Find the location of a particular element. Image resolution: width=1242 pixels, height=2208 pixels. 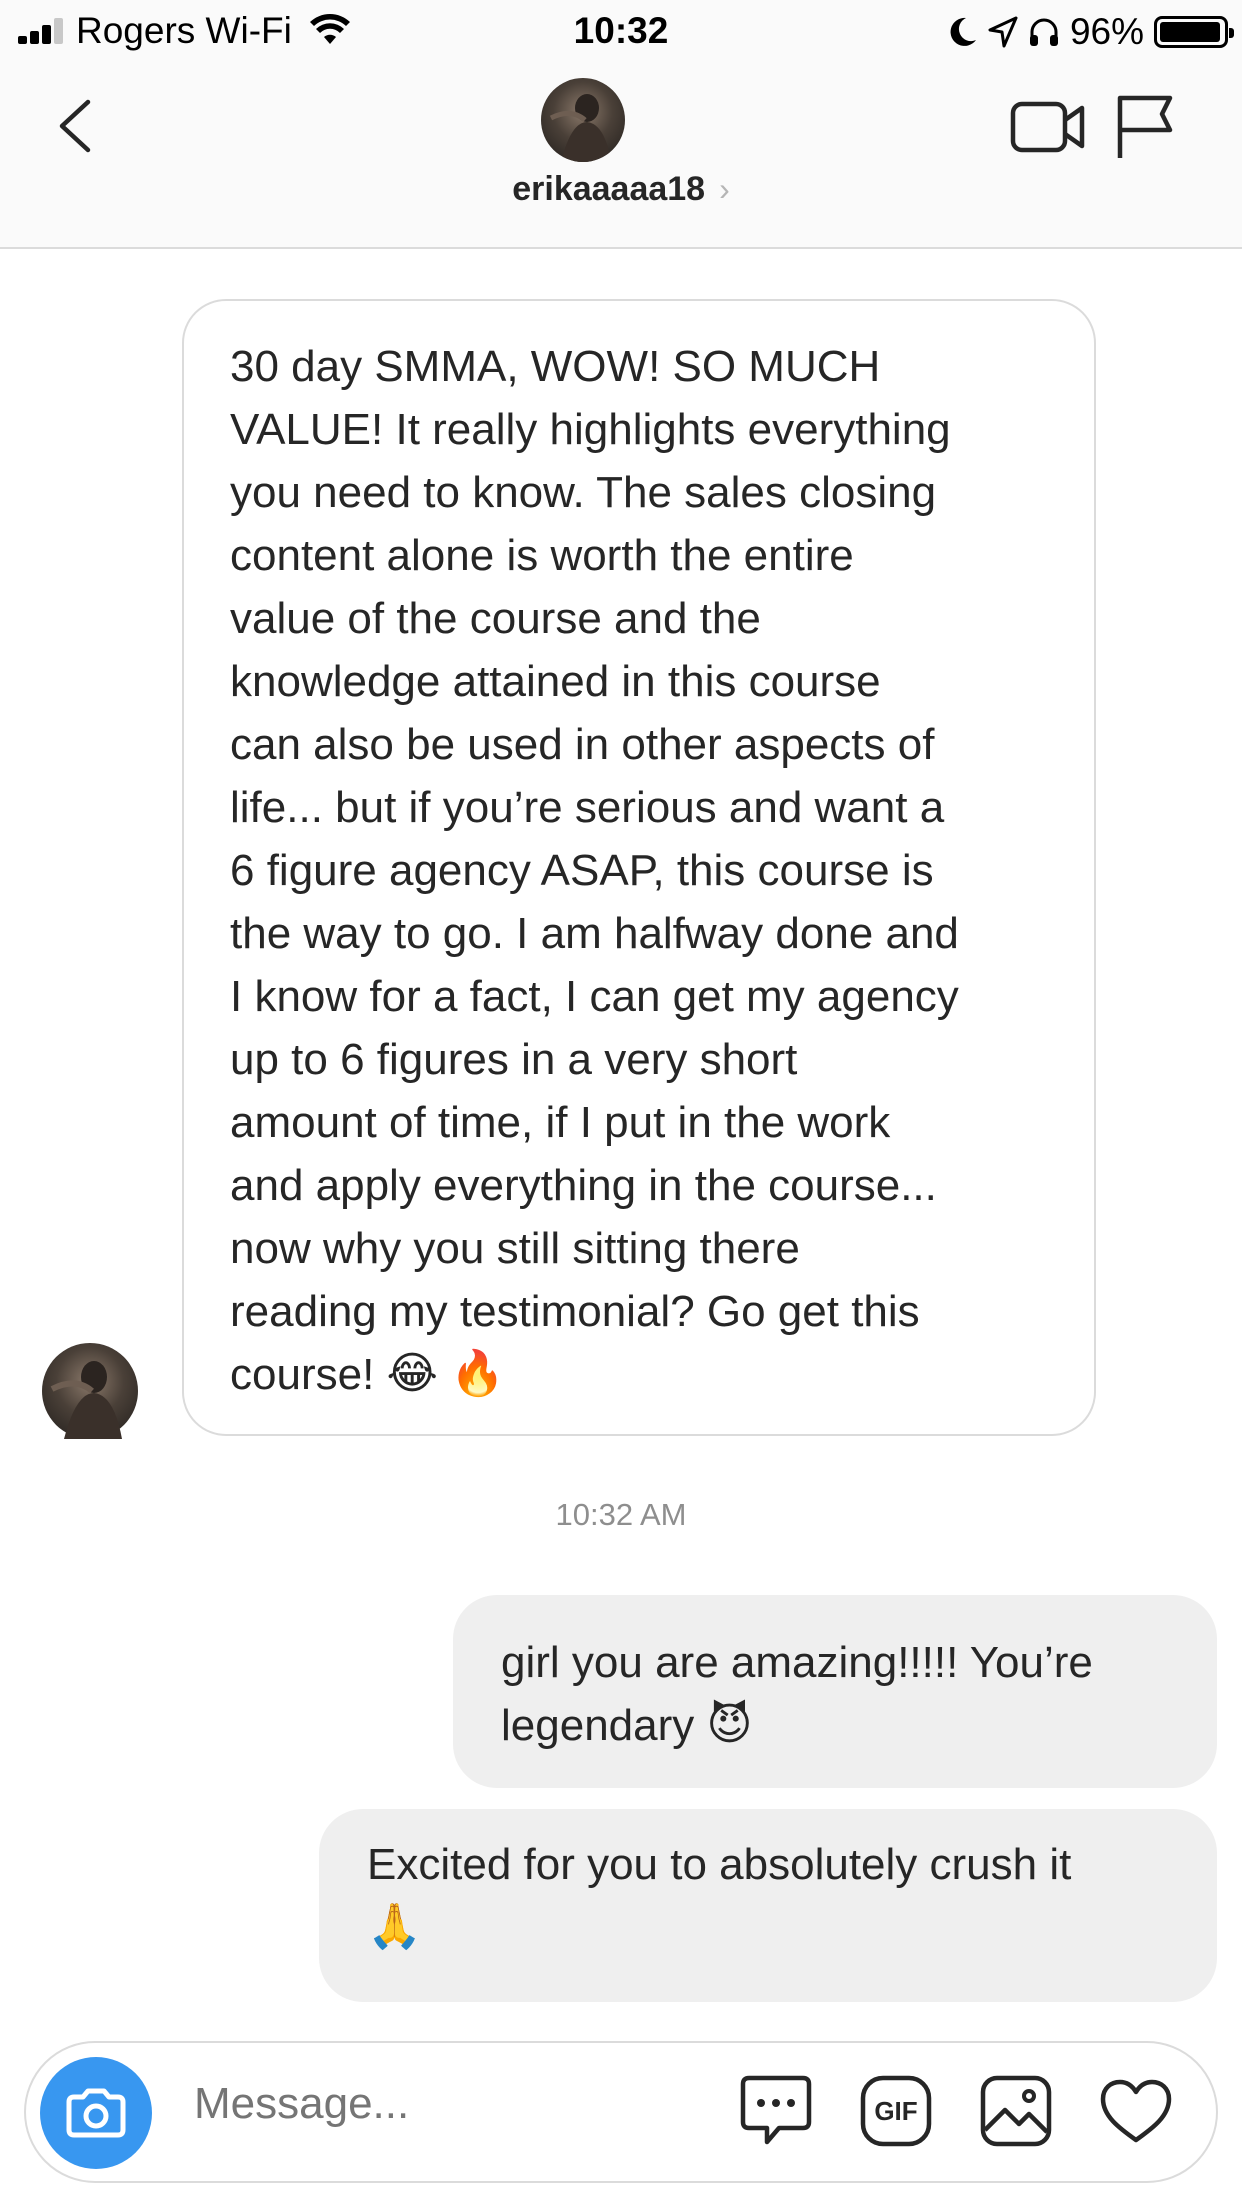

like-button is located at coordinates (1136, 2111).